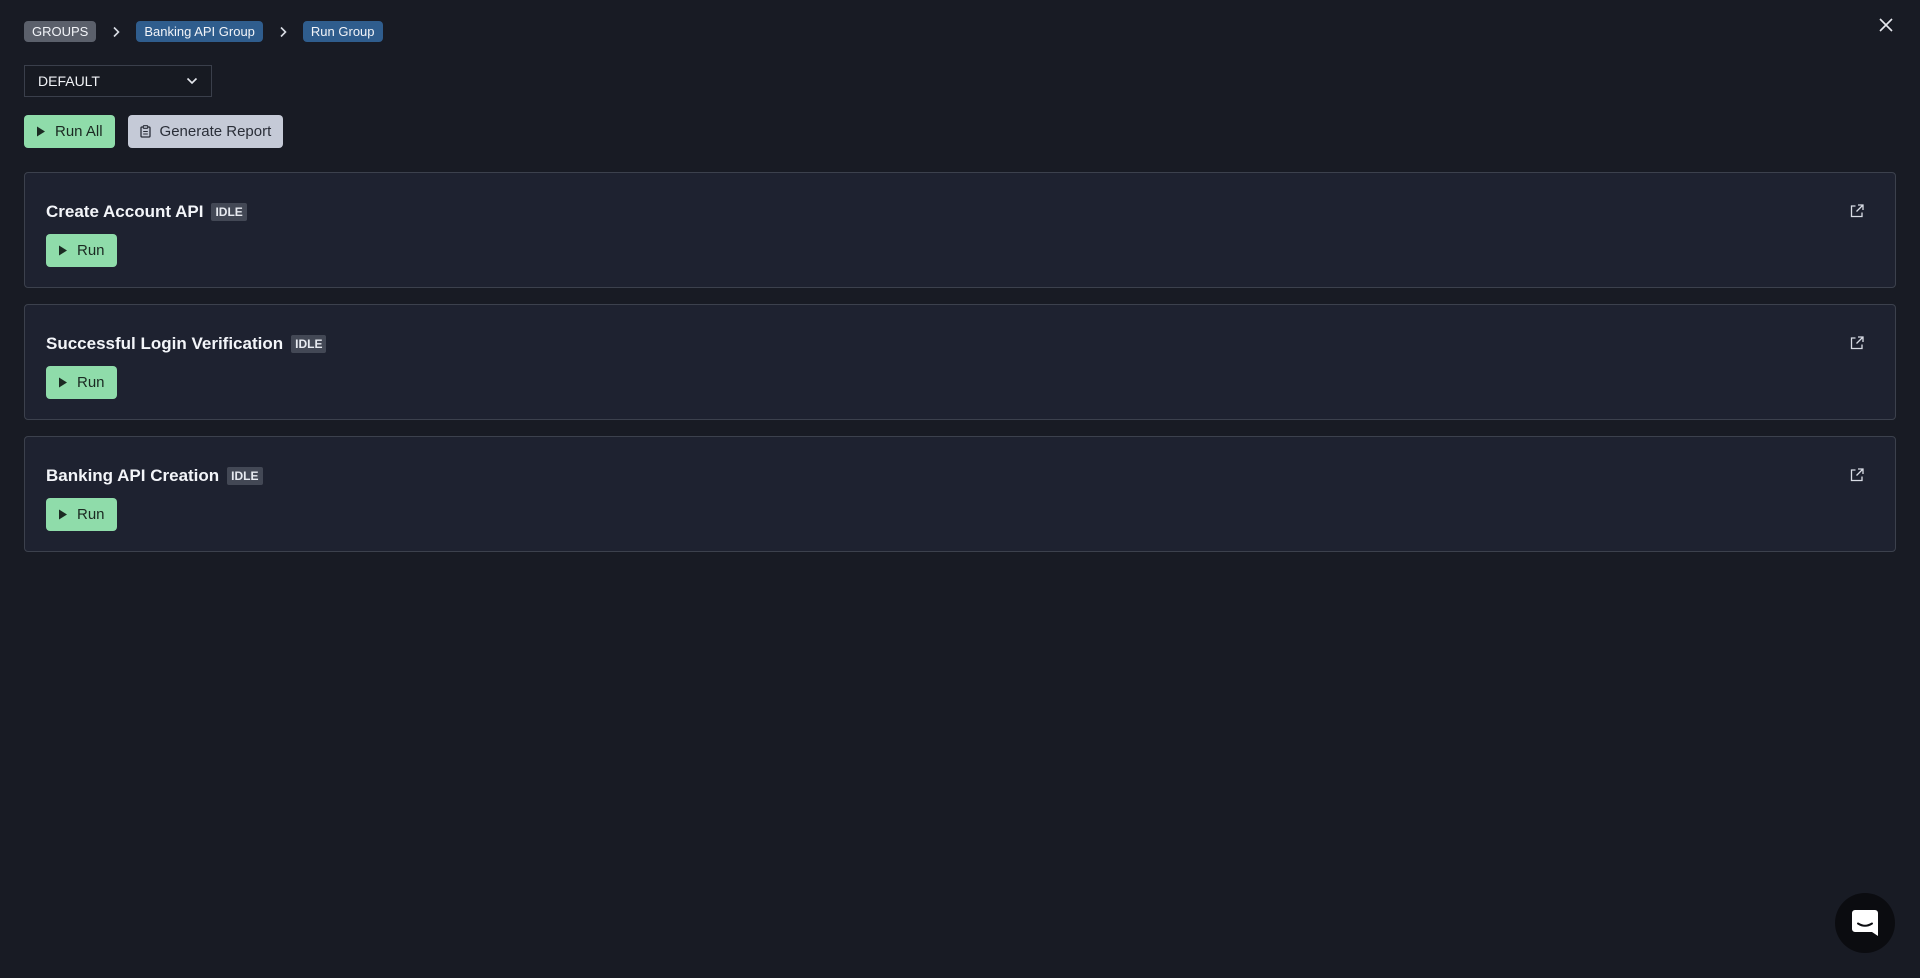 The image size is (1920, 978). Describe the element at coordinates (215, 131) in the screenshot. I see `generate-report-label: Generate Report` at that location.